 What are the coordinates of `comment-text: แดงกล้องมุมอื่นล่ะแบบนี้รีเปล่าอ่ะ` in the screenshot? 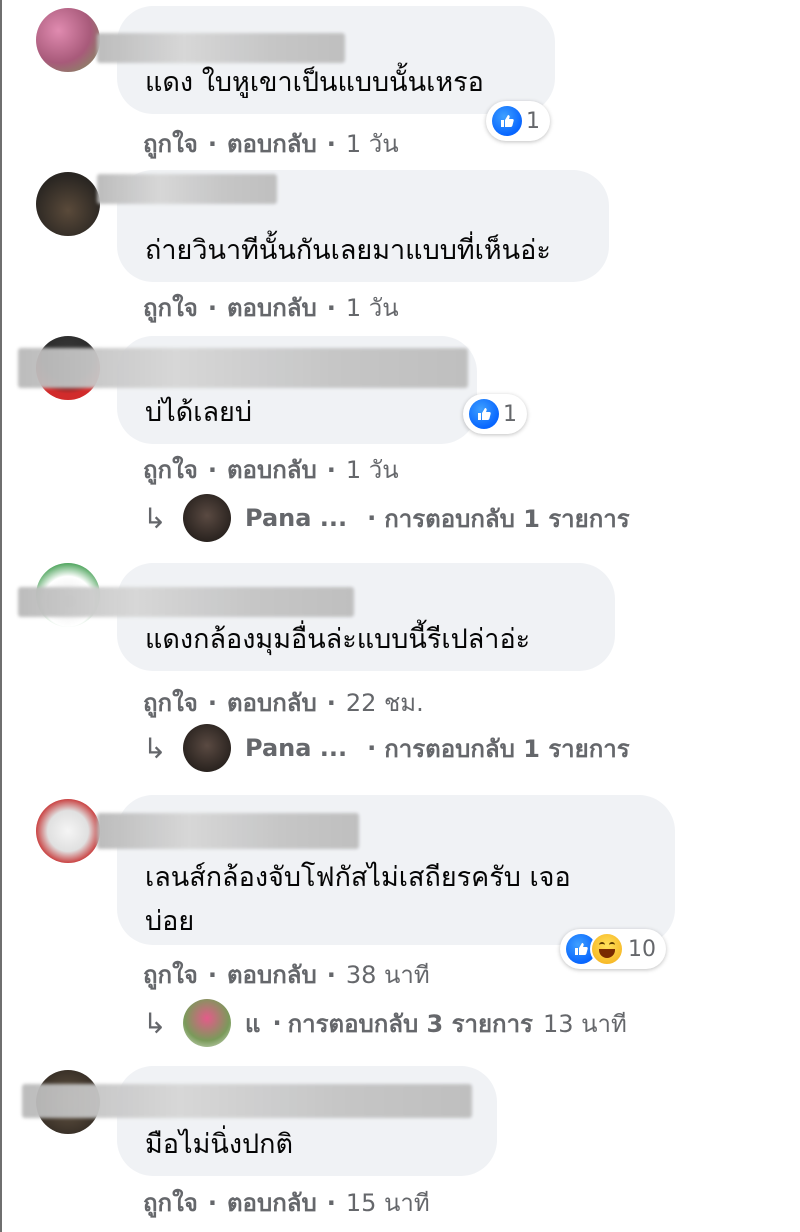 It's located at (338, 639).